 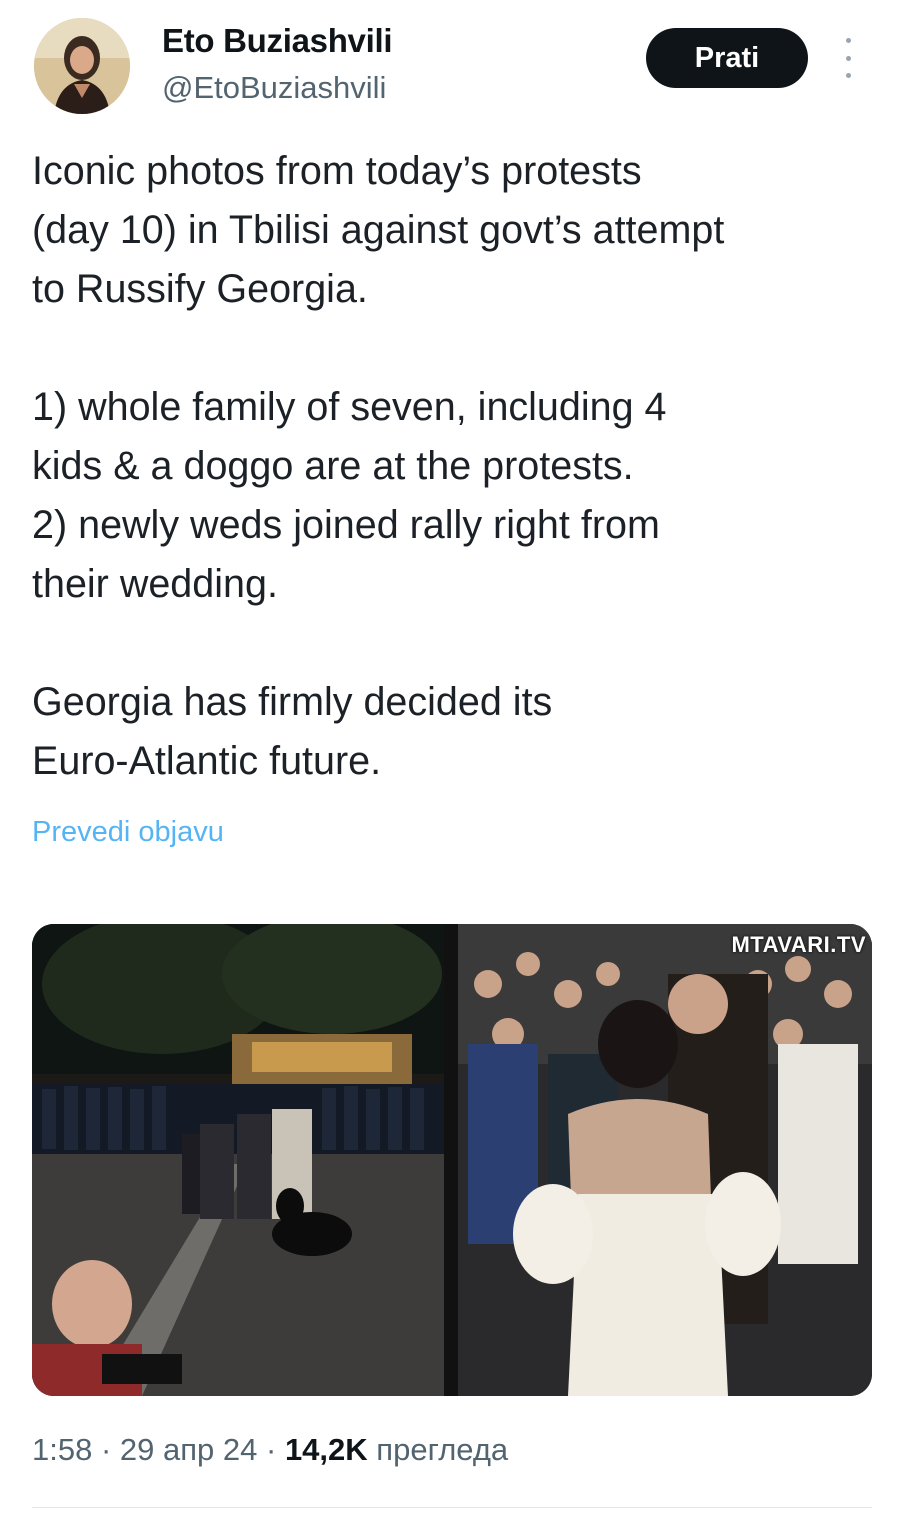 What do you see at coordinates (82, 66) in the screenshot?
I see `author-avatar` at bounding box center [82, 66].